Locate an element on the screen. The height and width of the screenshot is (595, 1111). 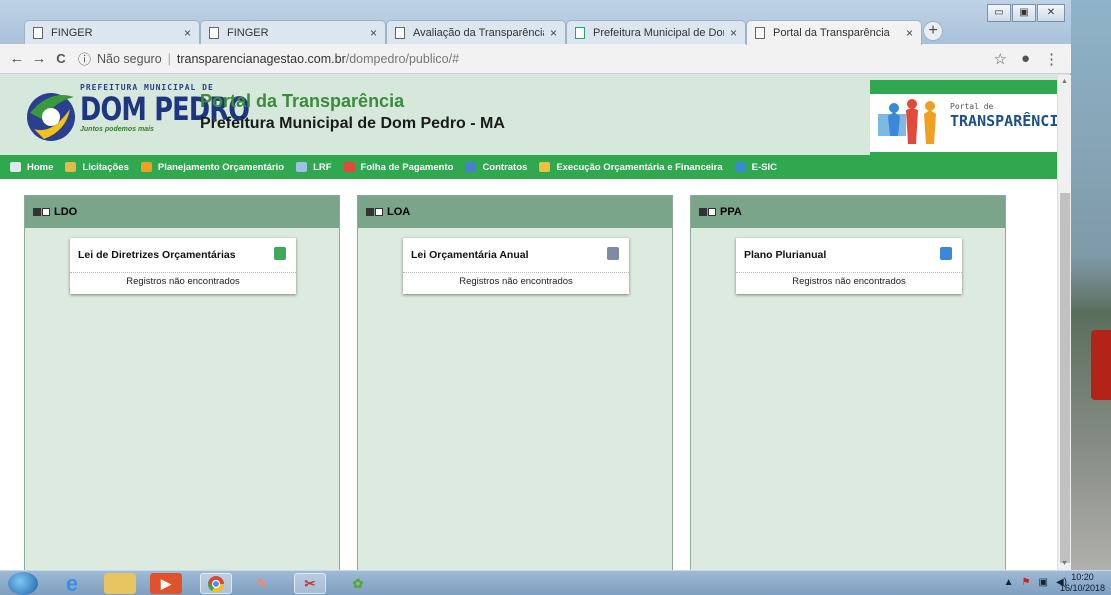
tray-expand-icon: ▲ is located at coordinates (1009, 582).